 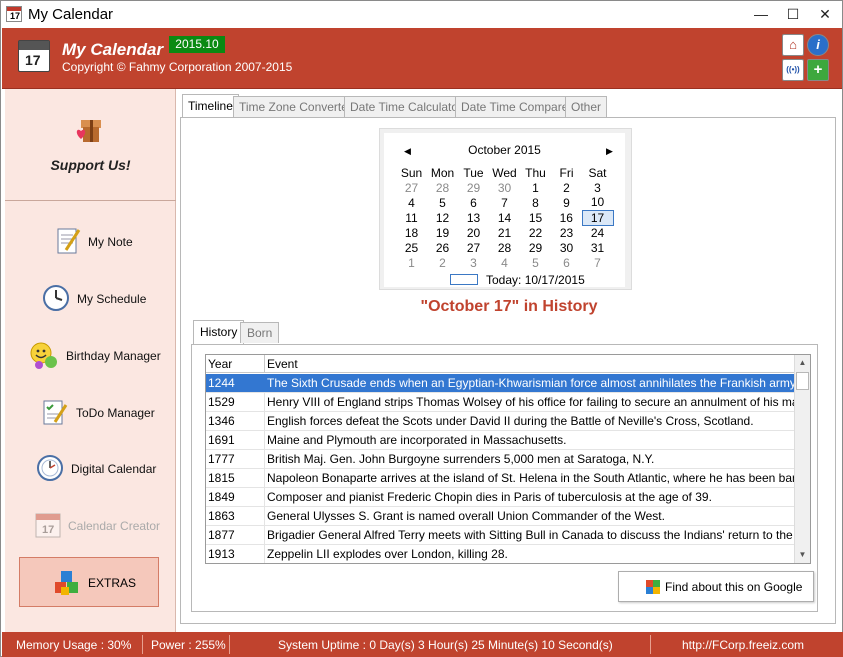 What do you see at coordinates (113, 49) in the screenshot?
I see `app-title: My Calendar` at bounding box center [113, 49].